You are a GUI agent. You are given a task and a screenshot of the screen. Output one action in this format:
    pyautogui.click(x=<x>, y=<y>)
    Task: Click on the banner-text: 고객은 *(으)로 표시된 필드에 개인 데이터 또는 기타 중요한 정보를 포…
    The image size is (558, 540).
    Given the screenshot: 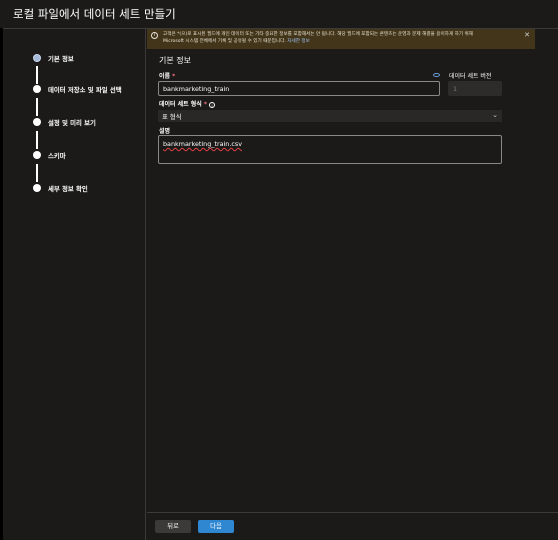 What is the action you would take?
    pyautogui.click(x=338, y=38)
    